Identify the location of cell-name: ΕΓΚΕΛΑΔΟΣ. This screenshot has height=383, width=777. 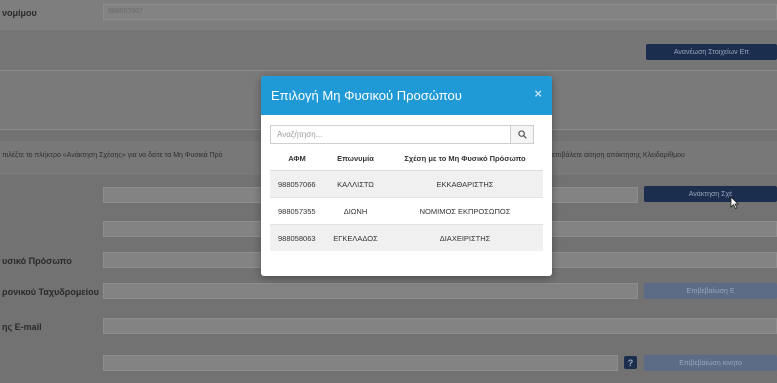
(355, 237).